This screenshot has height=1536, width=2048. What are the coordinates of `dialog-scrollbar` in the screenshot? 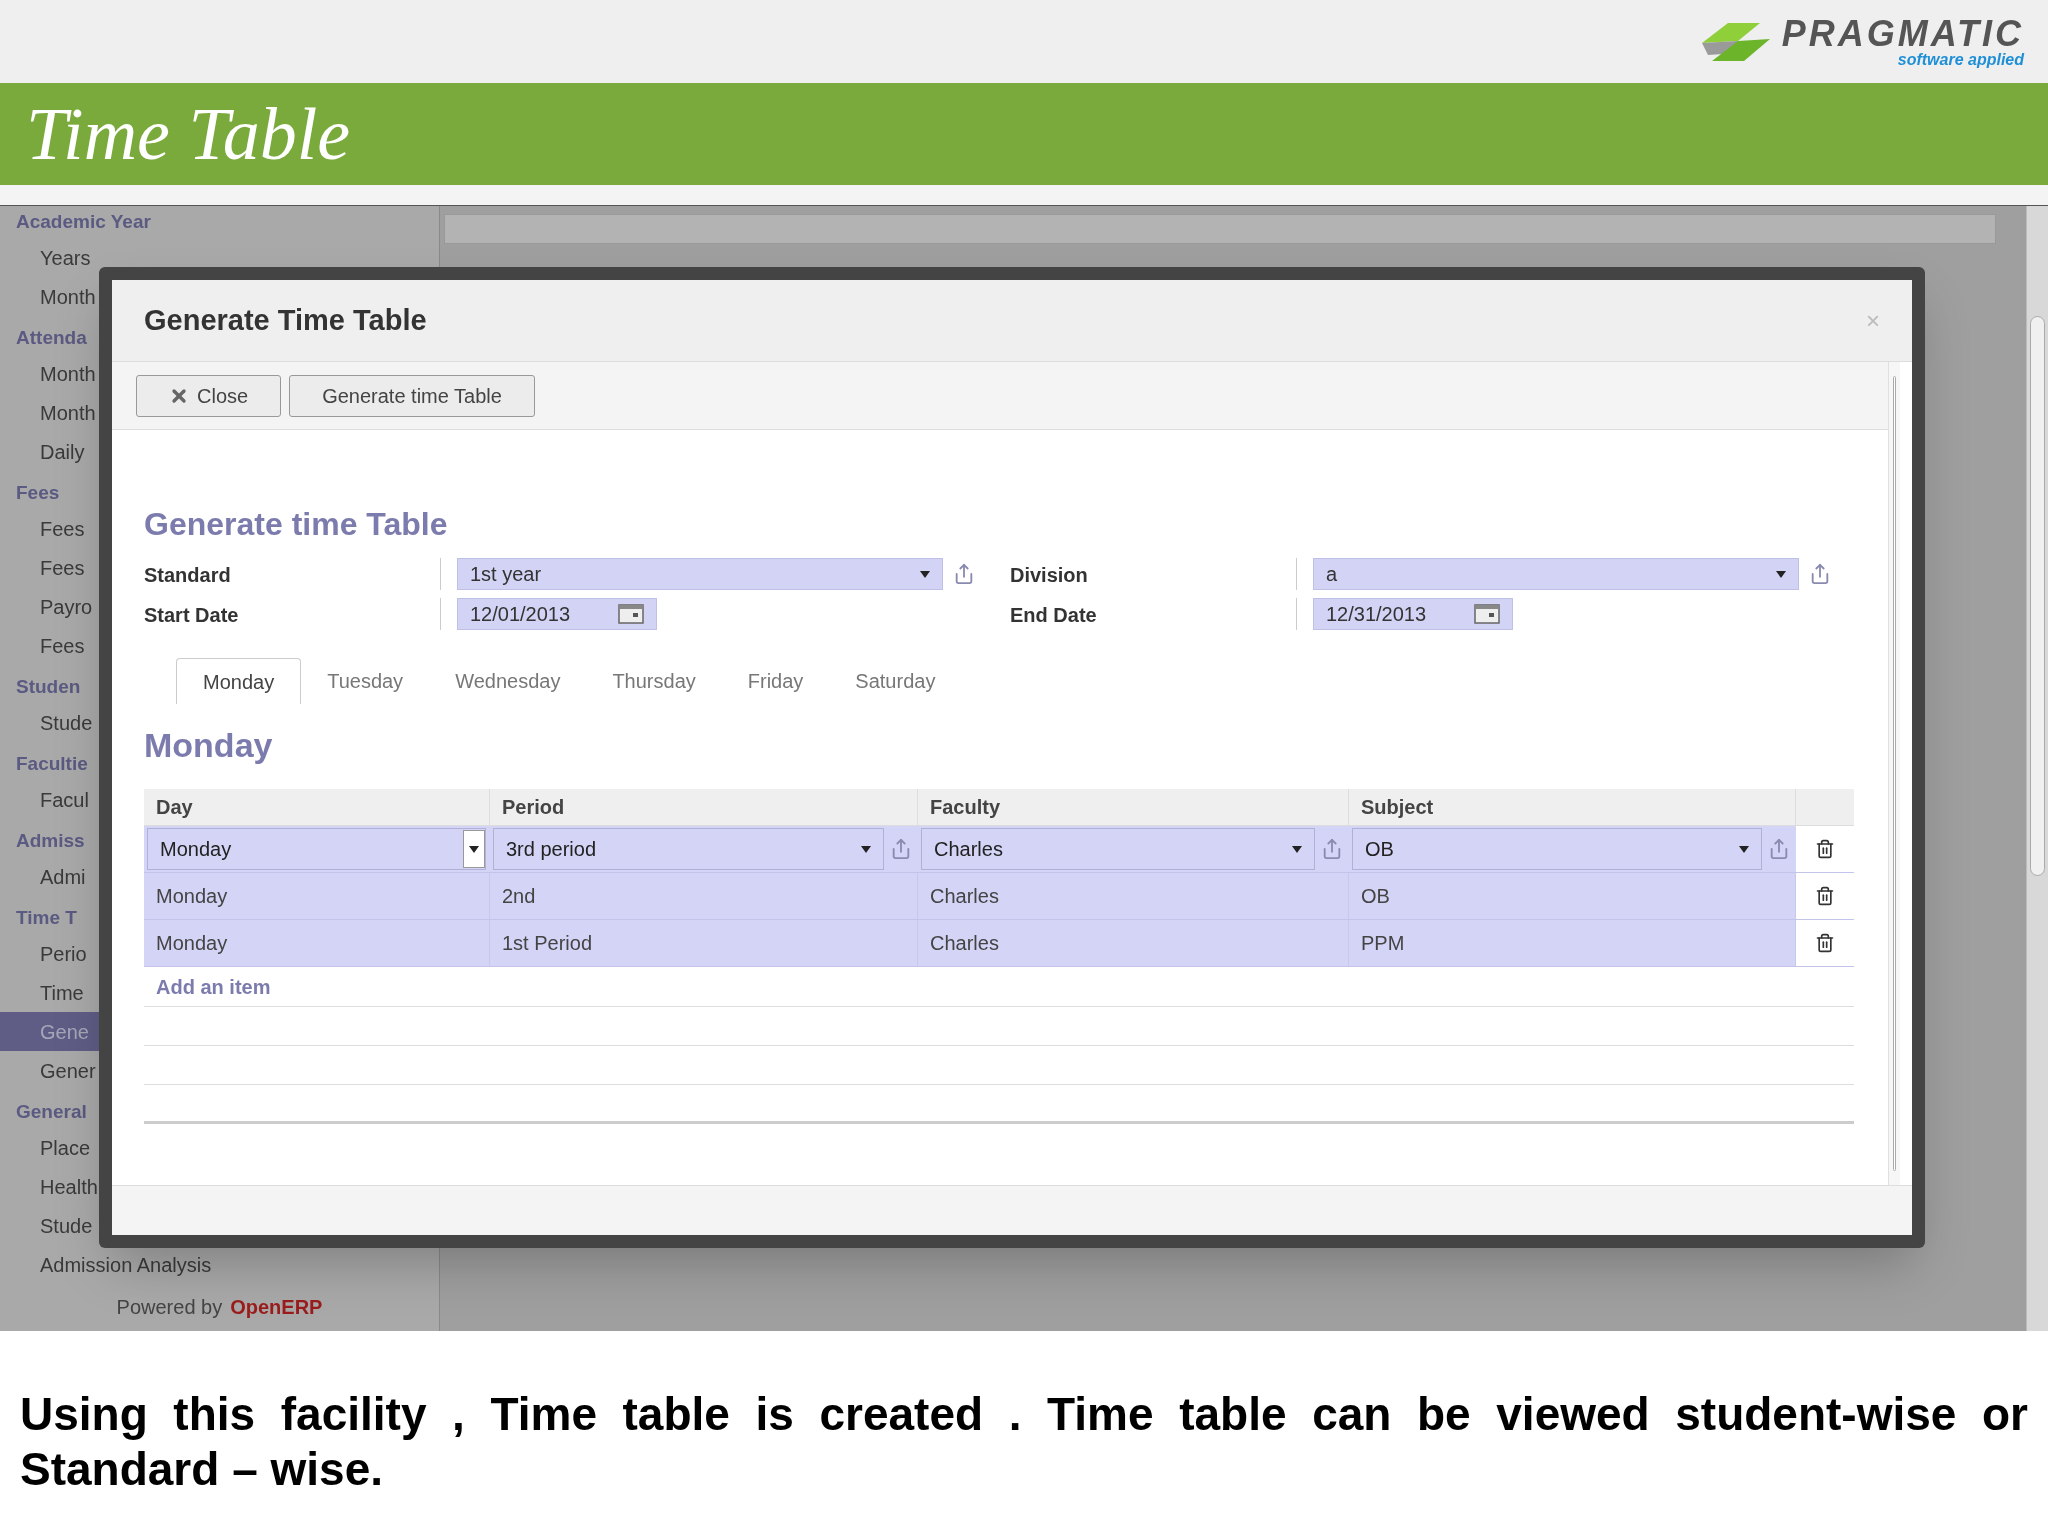 It's located at (1894, 773).